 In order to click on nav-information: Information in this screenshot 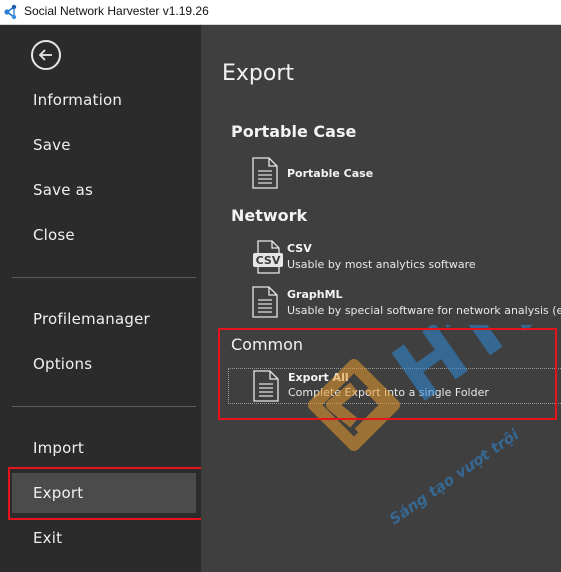, I will do `click(104, 100)`.